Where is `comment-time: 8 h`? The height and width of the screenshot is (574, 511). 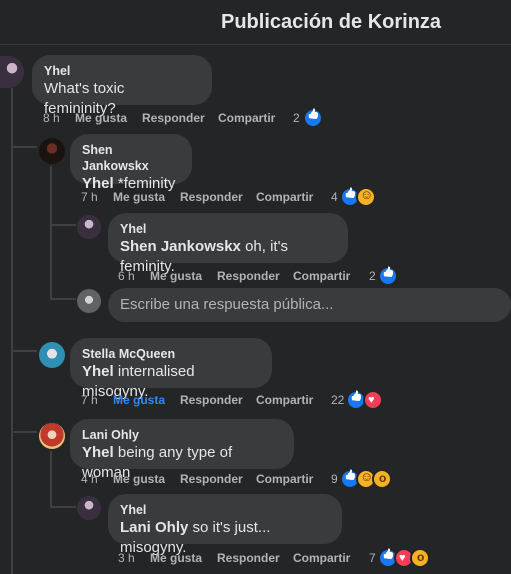 comment-time: 8 h is located at coordinates (51, 118).